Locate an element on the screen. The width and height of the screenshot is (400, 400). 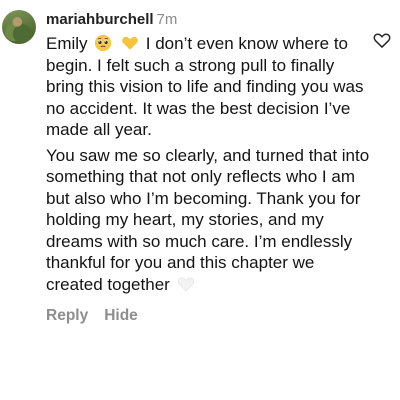
hide-button: Hide is located at coordinates (121, 315).